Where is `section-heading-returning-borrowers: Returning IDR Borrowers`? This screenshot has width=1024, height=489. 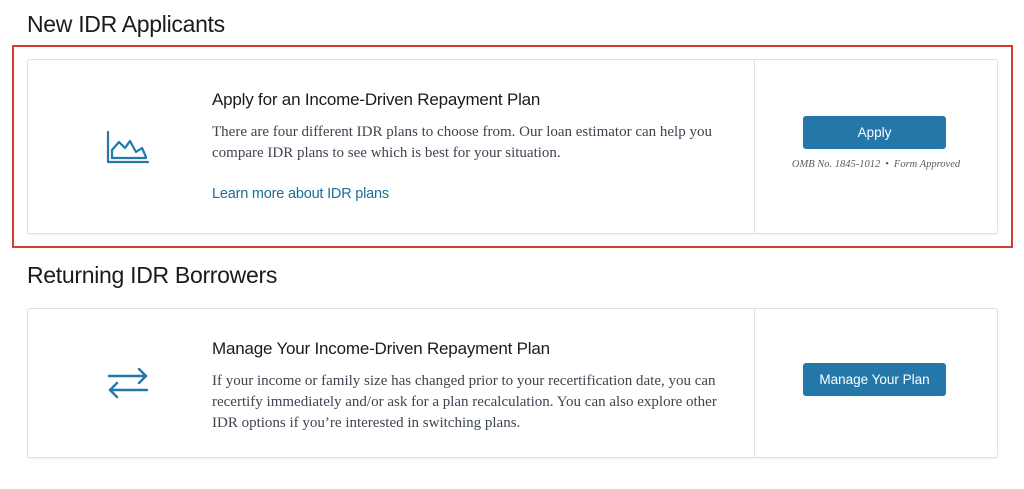
section-heading-returning-borrowers: Returning IDR Borrowers is located at coordinates (152, 275).